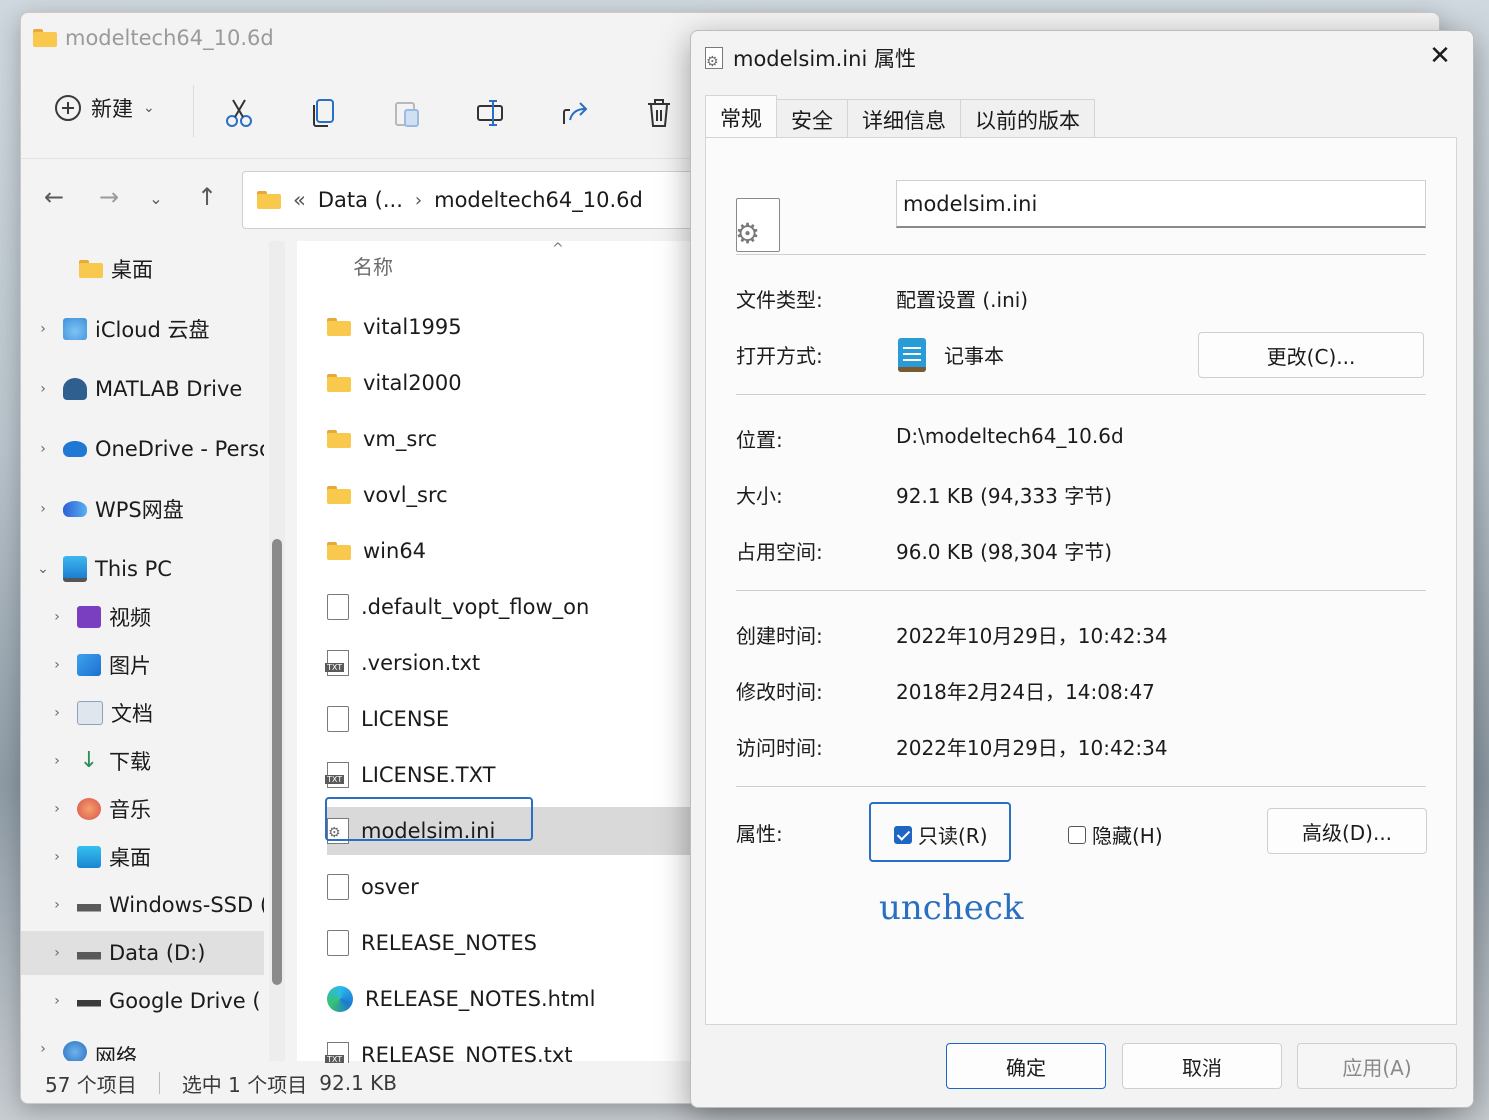 Image resolution: width=1489 pixels, height=1120 pixels. Describe the element at coordinates (142, 761) in the screenshot. I see `sidebar-item-downloads: › ↓ 下载` at that location.